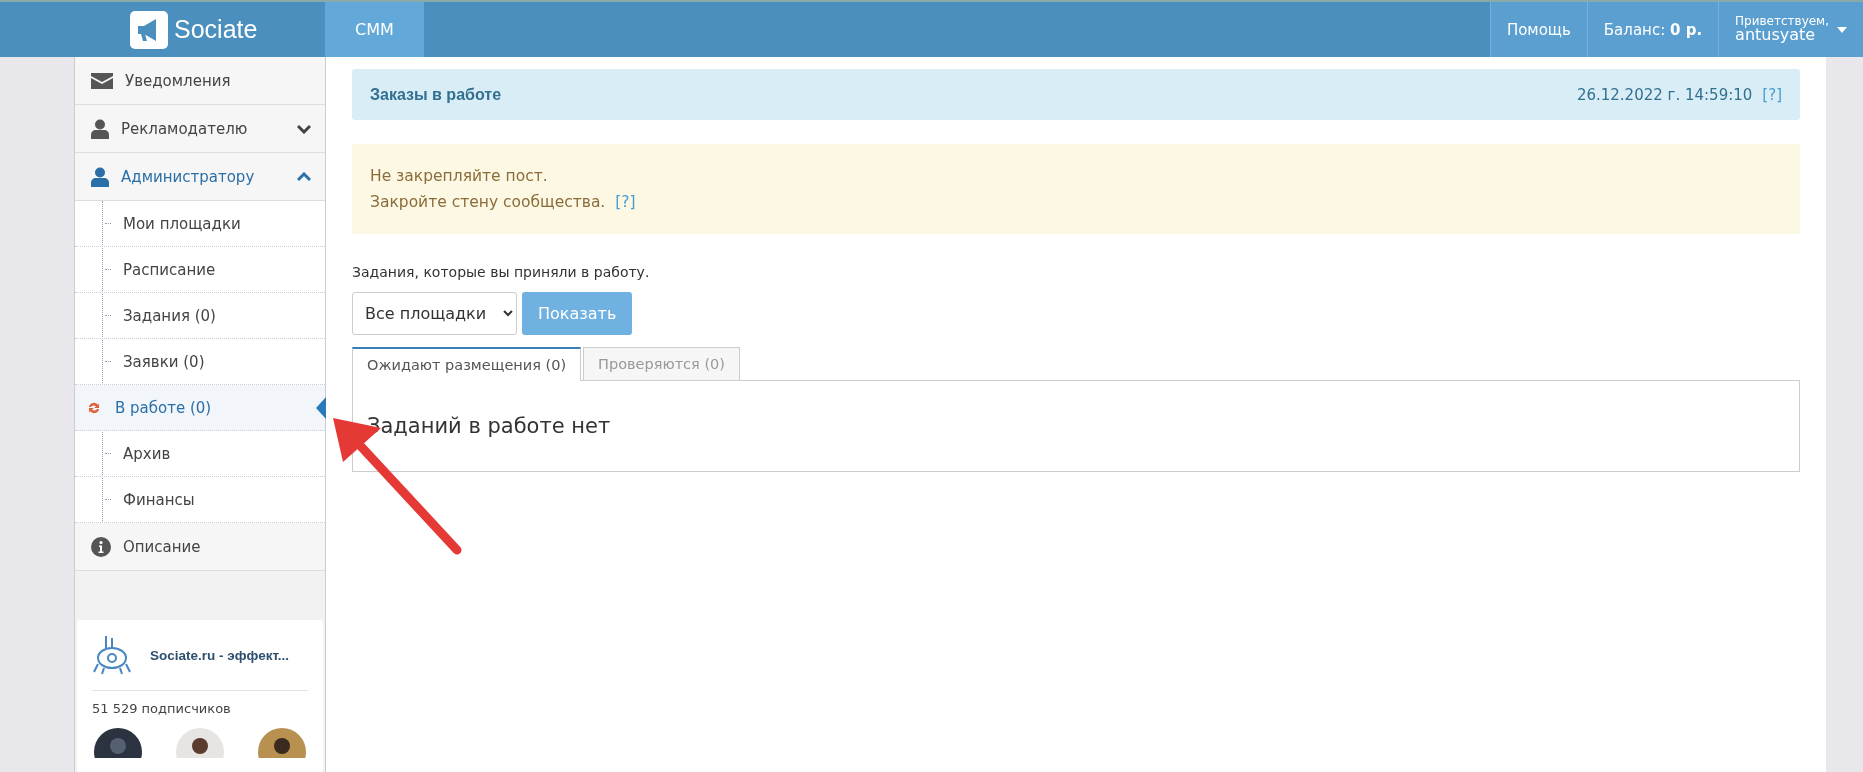  I want to click on sidebar-item: Мои площадки, so click(200, 224).